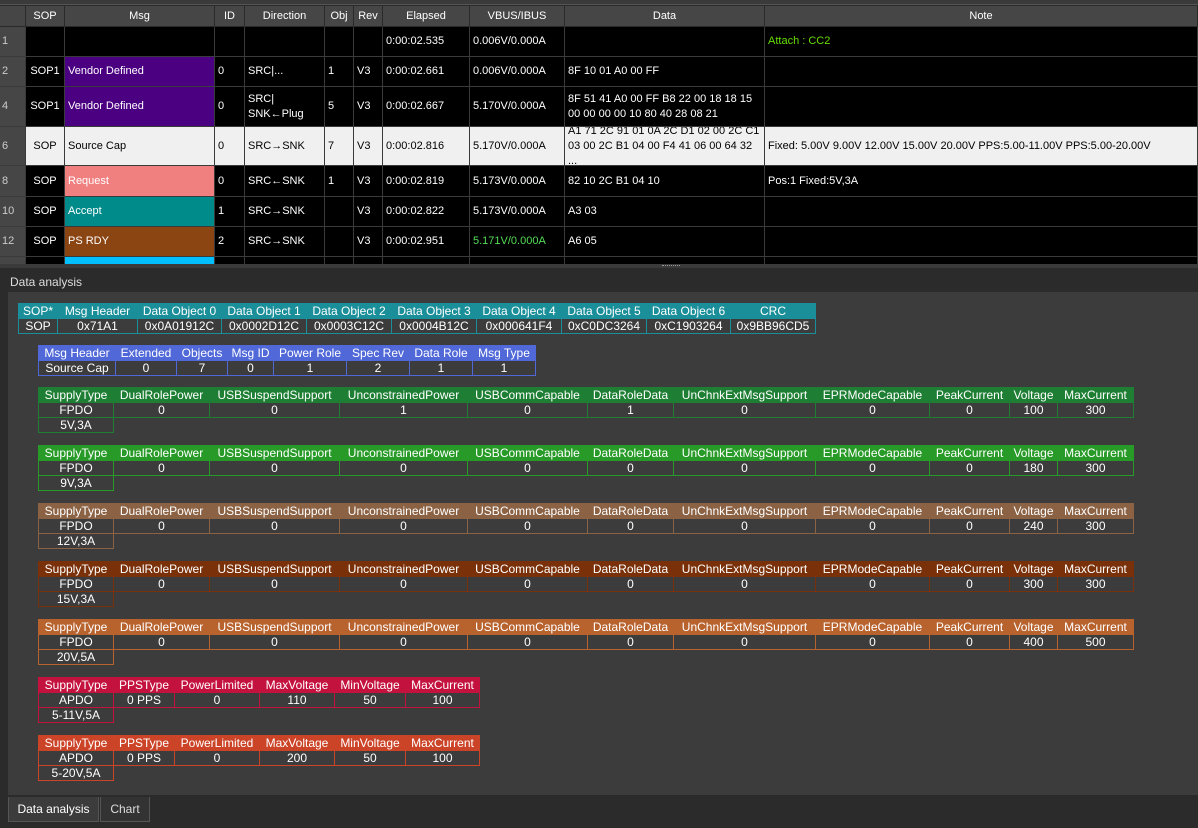 This screenshot has width=1198, height=828. I want to click on field-value: 0xC1903264, so click(688, 326).